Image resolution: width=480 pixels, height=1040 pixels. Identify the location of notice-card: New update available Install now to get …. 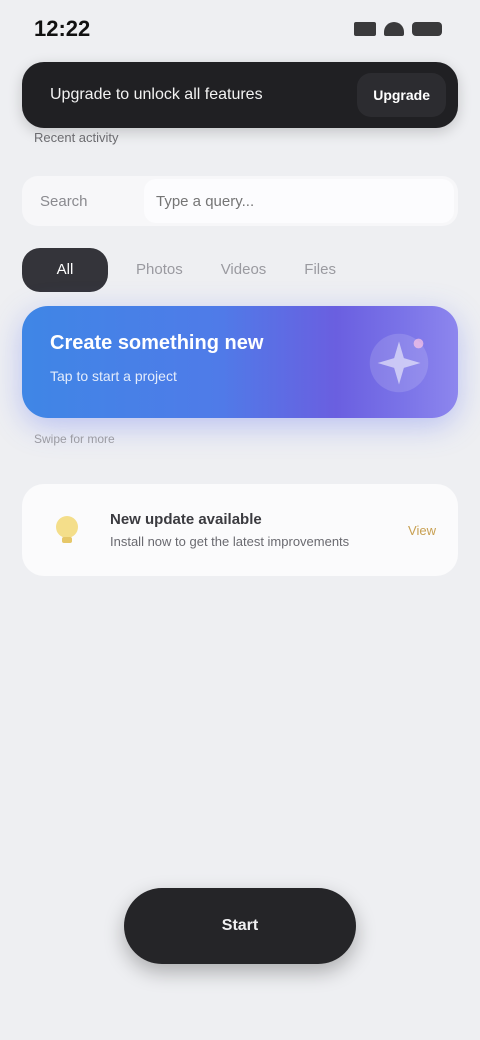
(240, 530).